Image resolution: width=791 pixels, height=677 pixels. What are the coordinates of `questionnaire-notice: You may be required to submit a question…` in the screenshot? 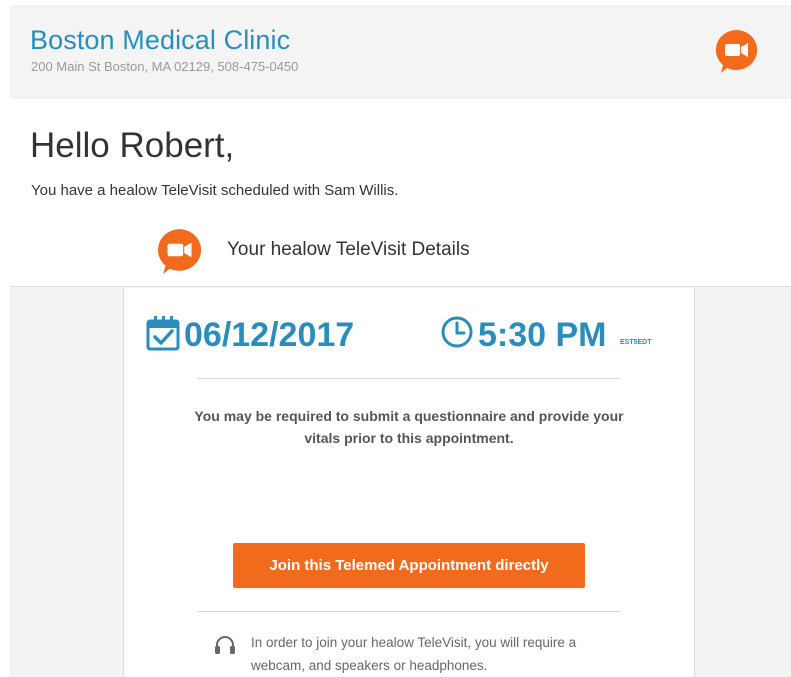 It's located at (409, 427).